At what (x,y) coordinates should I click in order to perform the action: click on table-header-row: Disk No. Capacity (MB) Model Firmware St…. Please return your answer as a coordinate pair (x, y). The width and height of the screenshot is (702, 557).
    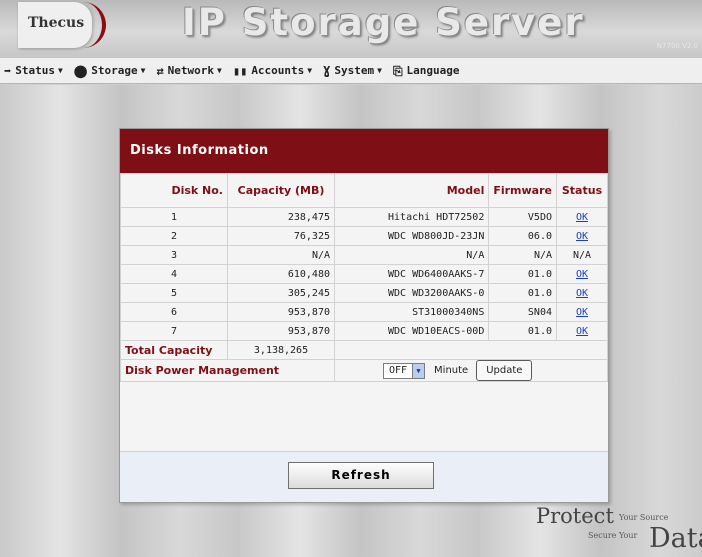
    Looking at the image, I should click on (364, 190).